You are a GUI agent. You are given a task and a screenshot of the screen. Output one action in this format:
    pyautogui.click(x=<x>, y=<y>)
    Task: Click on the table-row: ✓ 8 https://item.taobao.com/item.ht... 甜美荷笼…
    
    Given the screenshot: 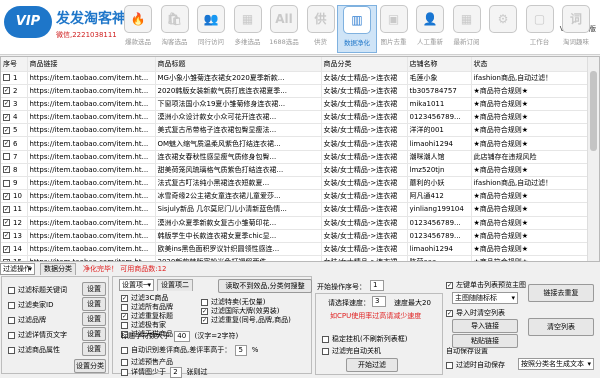 What is the action you would take?
    pyautogui.click(x=294, y=170)
    